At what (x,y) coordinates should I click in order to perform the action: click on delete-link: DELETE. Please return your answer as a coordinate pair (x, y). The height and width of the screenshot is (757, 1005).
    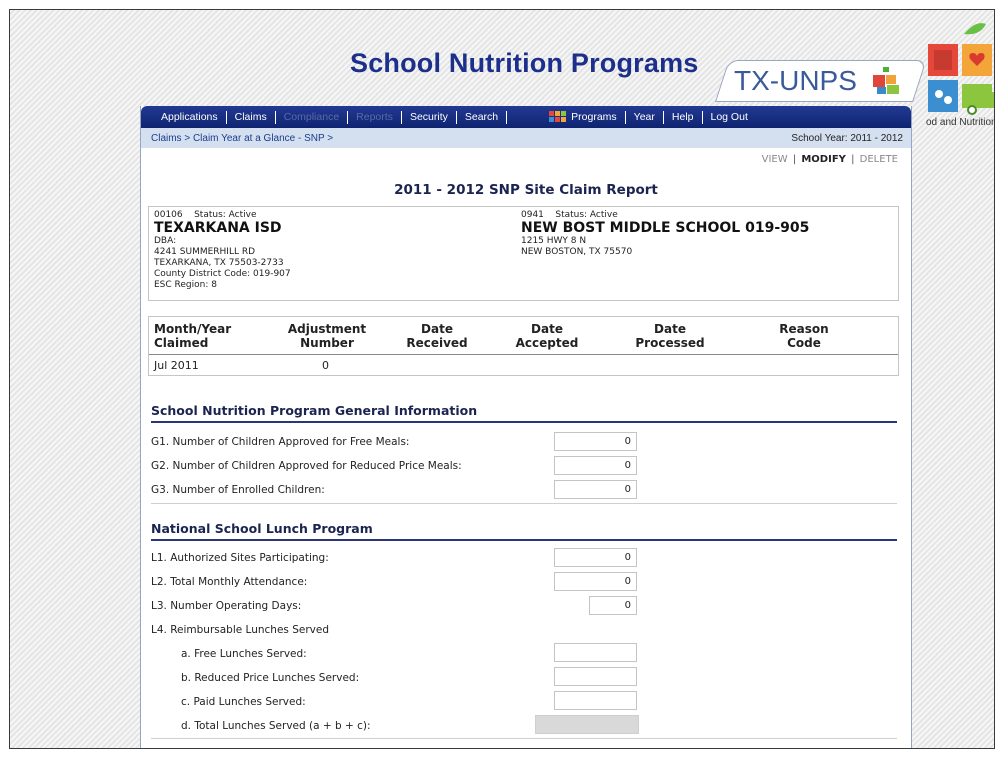
    Looking at the image, I should click on (879, 159).